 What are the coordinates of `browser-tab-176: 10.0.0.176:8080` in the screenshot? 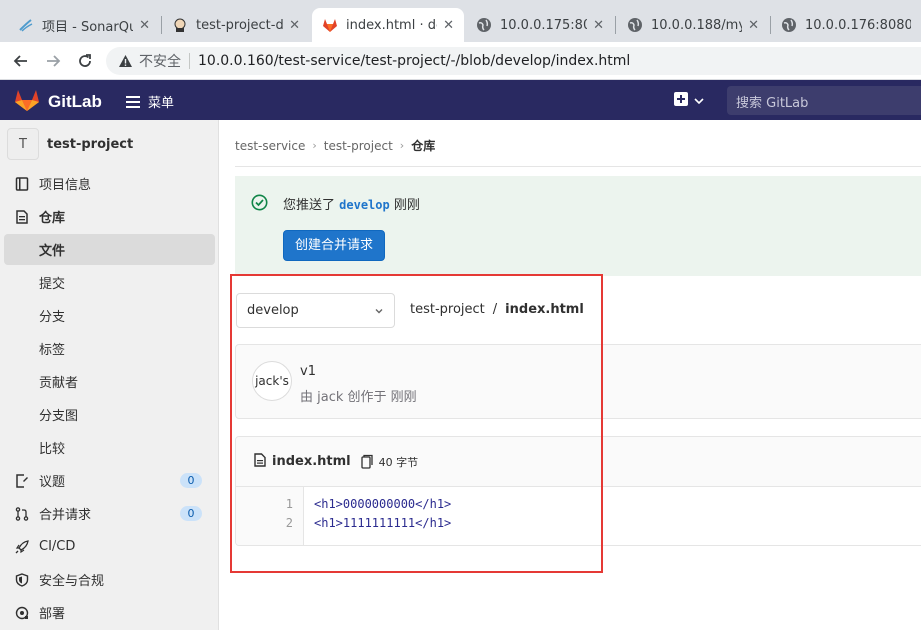 It's located at (846, 25).